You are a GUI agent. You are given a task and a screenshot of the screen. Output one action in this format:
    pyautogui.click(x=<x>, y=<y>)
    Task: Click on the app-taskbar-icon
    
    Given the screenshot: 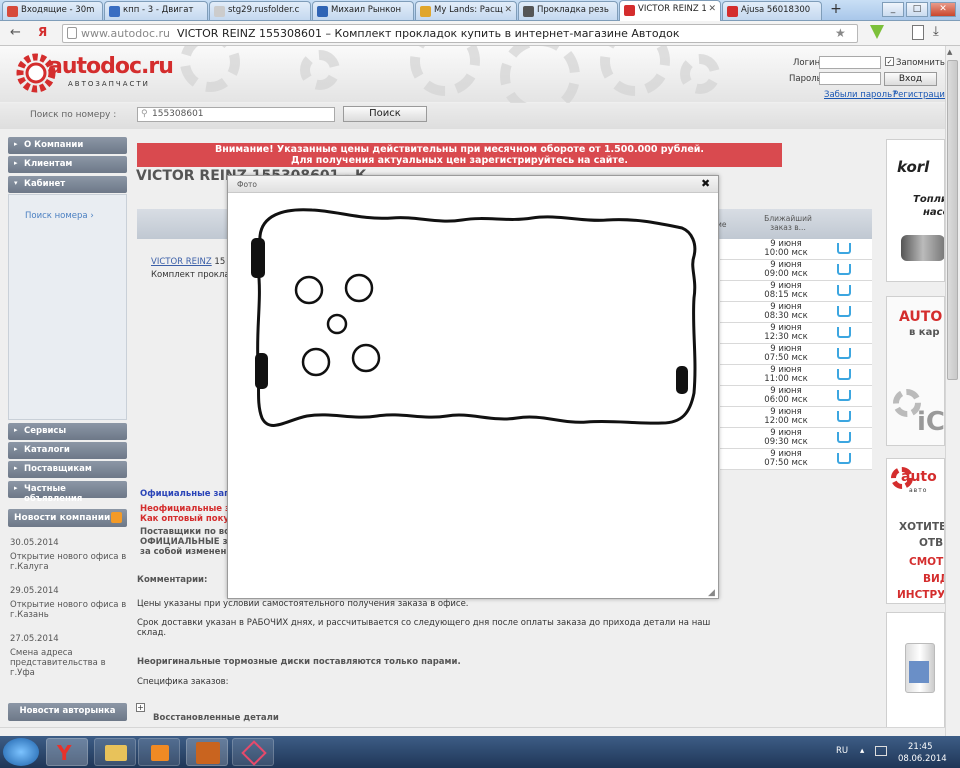 What is the action you would take?
    pyautogui.click(x=253, y=752)
    